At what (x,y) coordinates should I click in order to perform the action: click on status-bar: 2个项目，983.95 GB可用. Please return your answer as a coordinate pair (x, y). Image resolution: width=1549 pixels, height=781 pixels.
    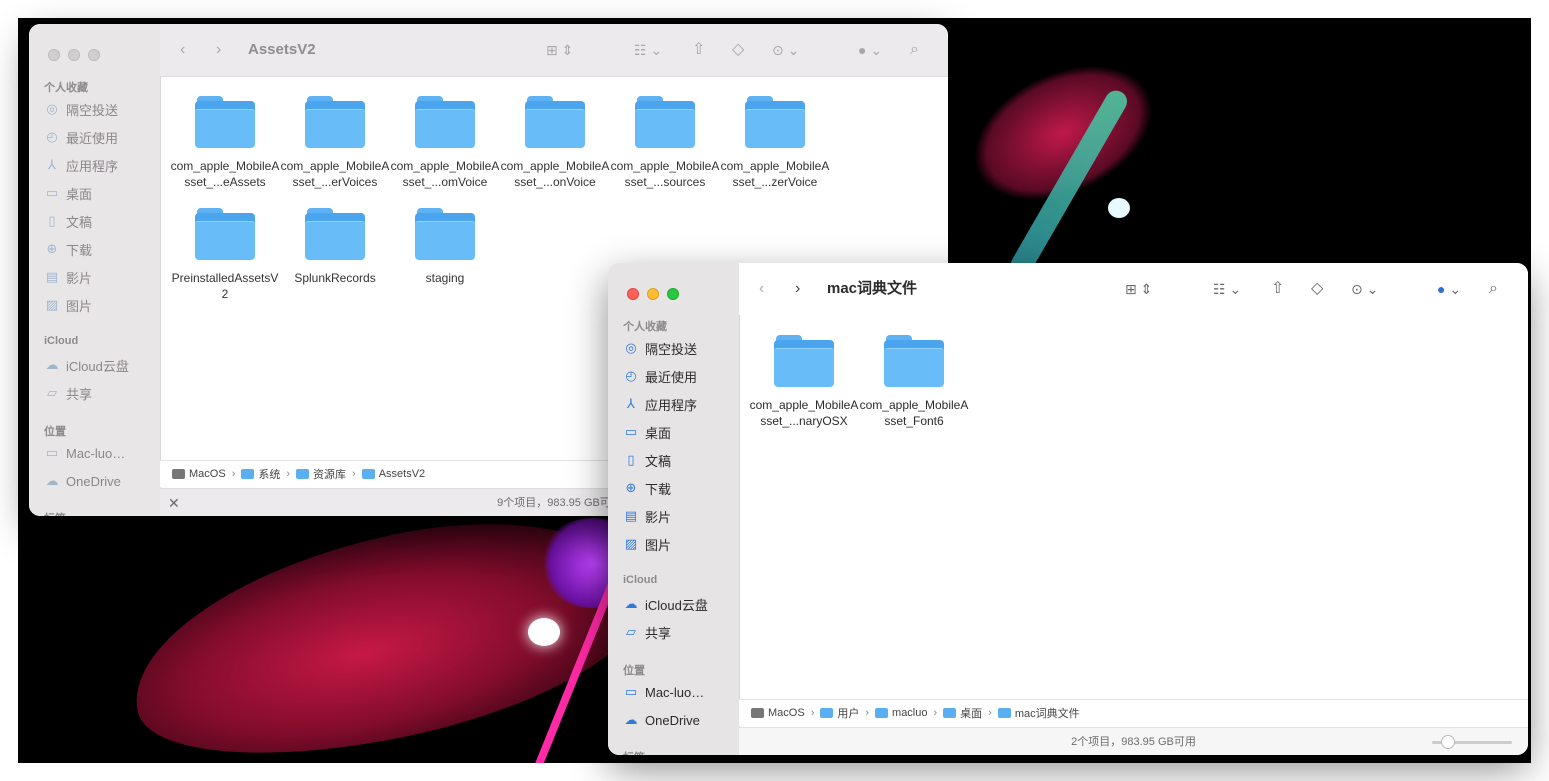
    Looking at the image, I should click on (1133, 741).